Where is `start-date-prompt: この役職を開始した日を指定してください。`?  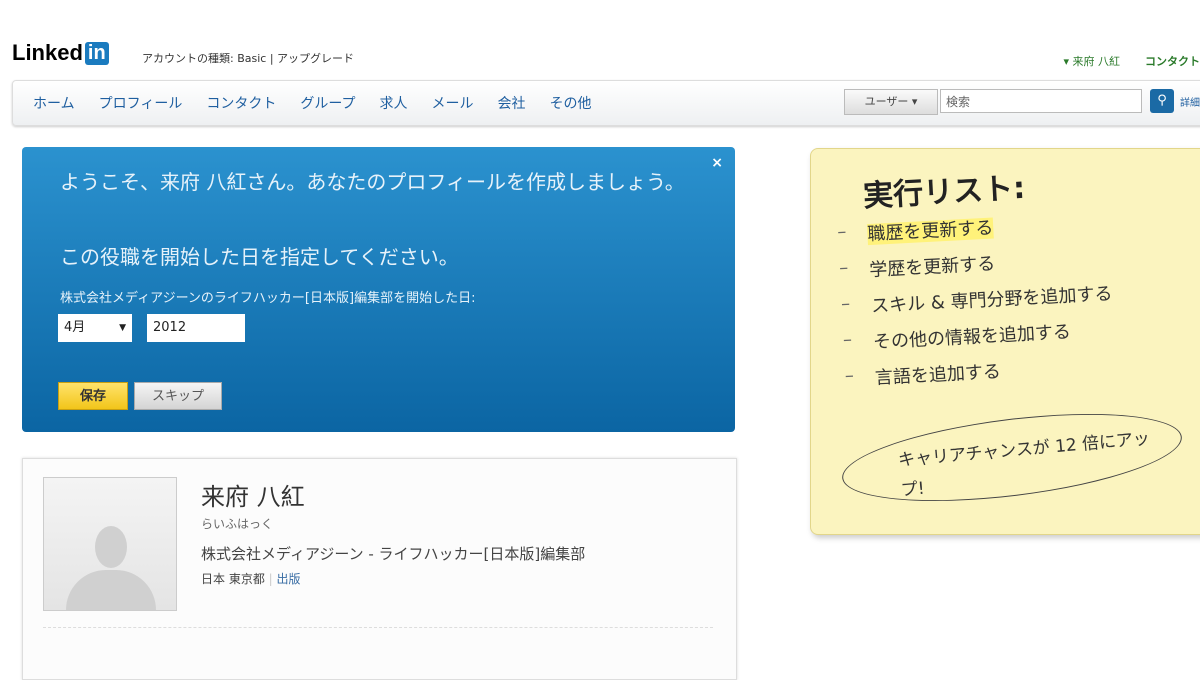 start-date-prompt: この役職を開始した日を指定してください。 is located at coordinates (259, 257).